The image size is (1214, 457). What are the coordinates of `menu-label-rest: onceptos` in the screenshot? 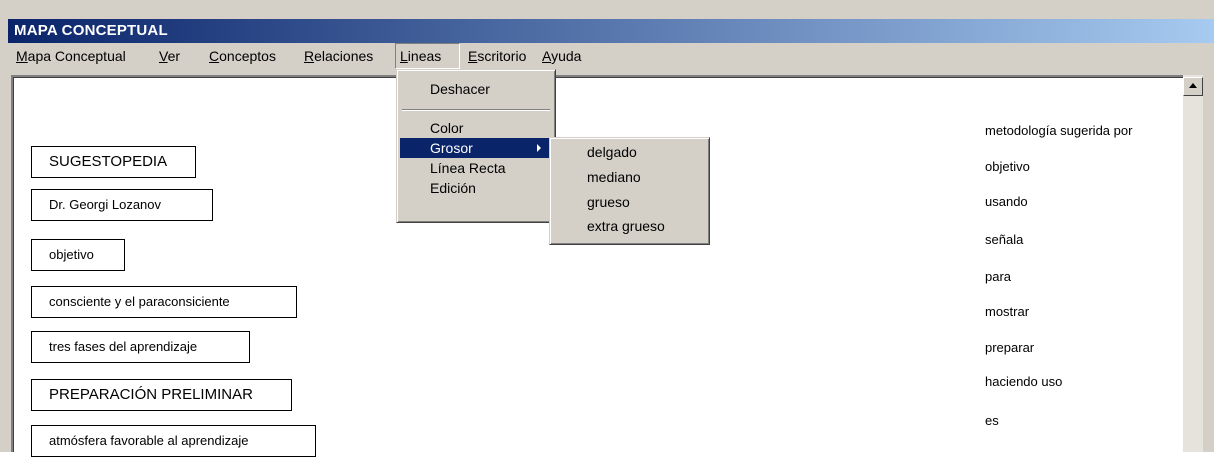 It's located at (247, 56).